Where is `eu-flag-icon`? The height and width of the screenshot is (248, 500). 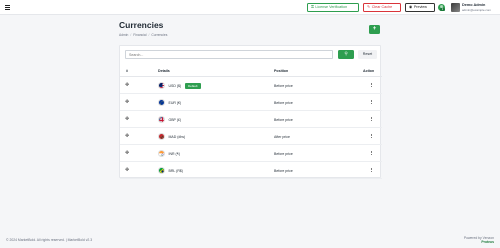 eu-flag-icon is located at coordinates (161, 102).